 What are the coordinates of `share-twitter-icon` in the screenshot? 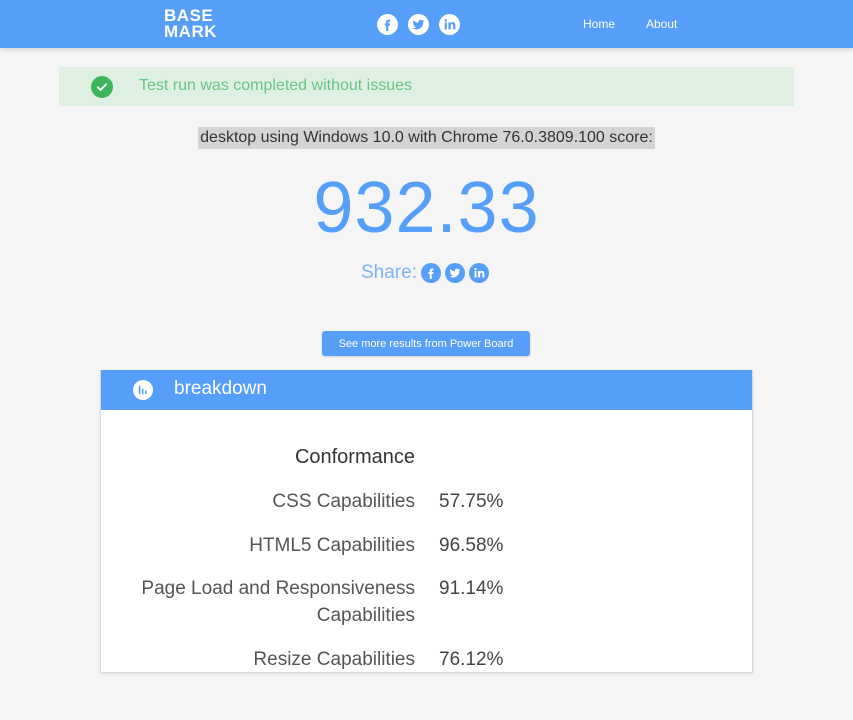 It's located at (454, 273).